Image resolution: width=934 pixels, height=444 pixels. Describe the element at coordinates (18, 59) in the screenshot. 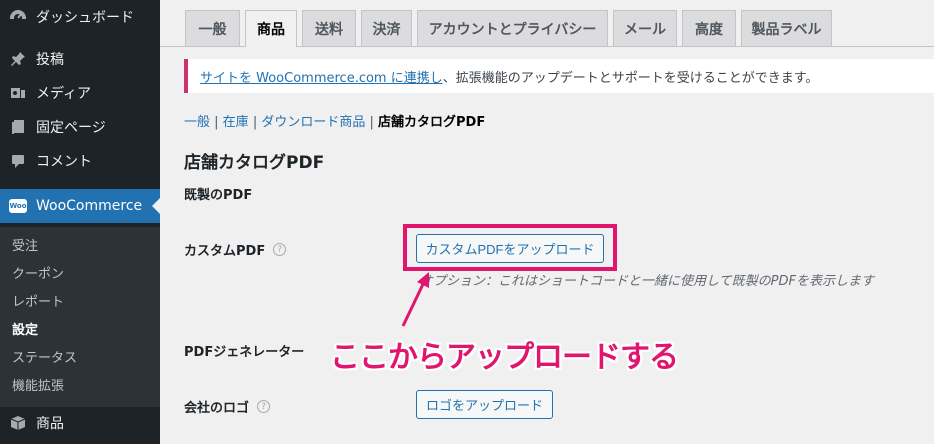

I see `pin-icon` at that location.